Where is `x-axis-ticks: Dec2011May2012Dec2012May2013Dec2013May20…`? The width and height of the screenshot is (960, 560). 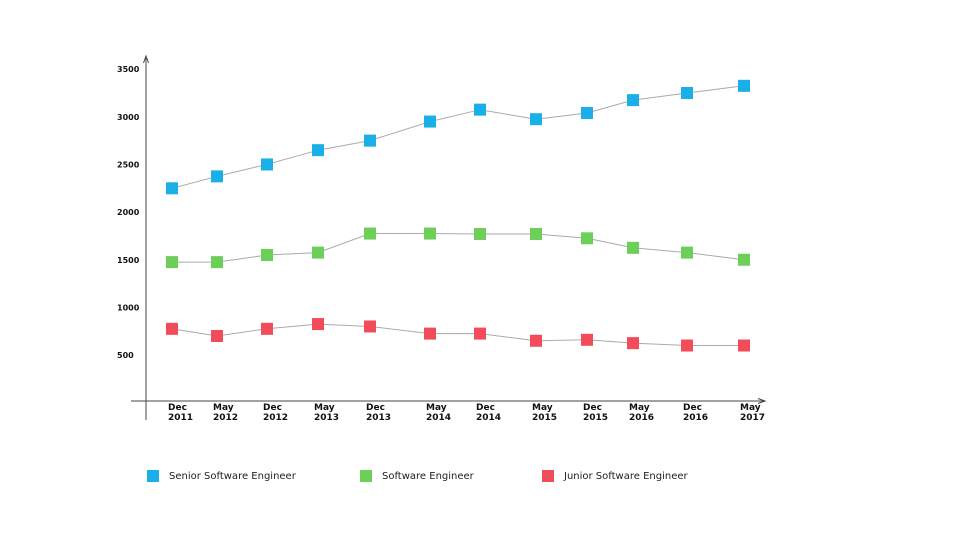 x-axis-ticks: Dec2011May2012Dec2012May2013Dec2013May20… is located at coordinates (466, 413).